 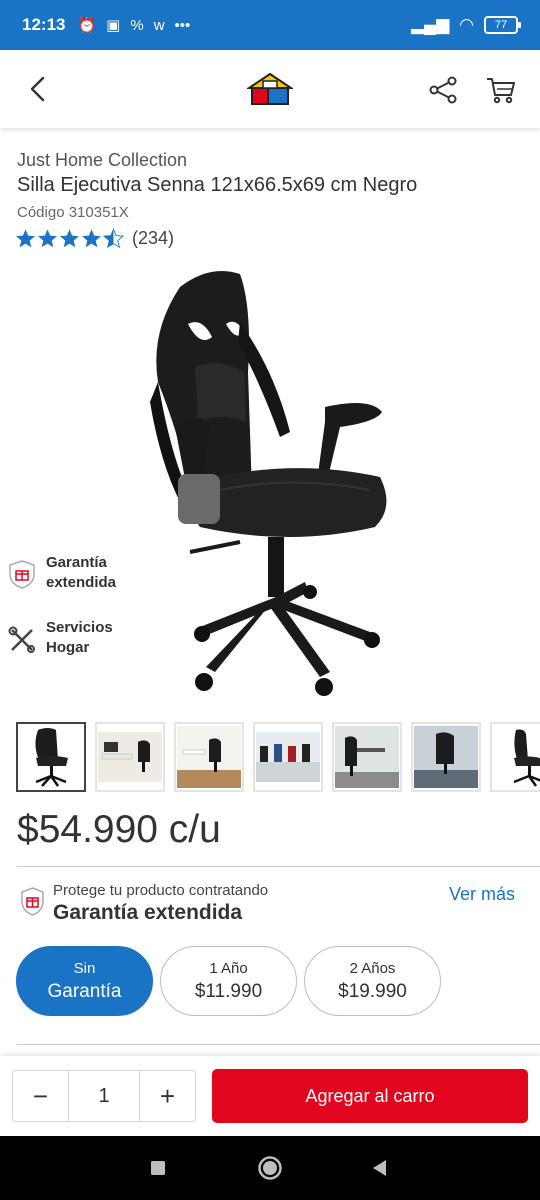 I want to click on rating-stars, so click(x=69, y=238).